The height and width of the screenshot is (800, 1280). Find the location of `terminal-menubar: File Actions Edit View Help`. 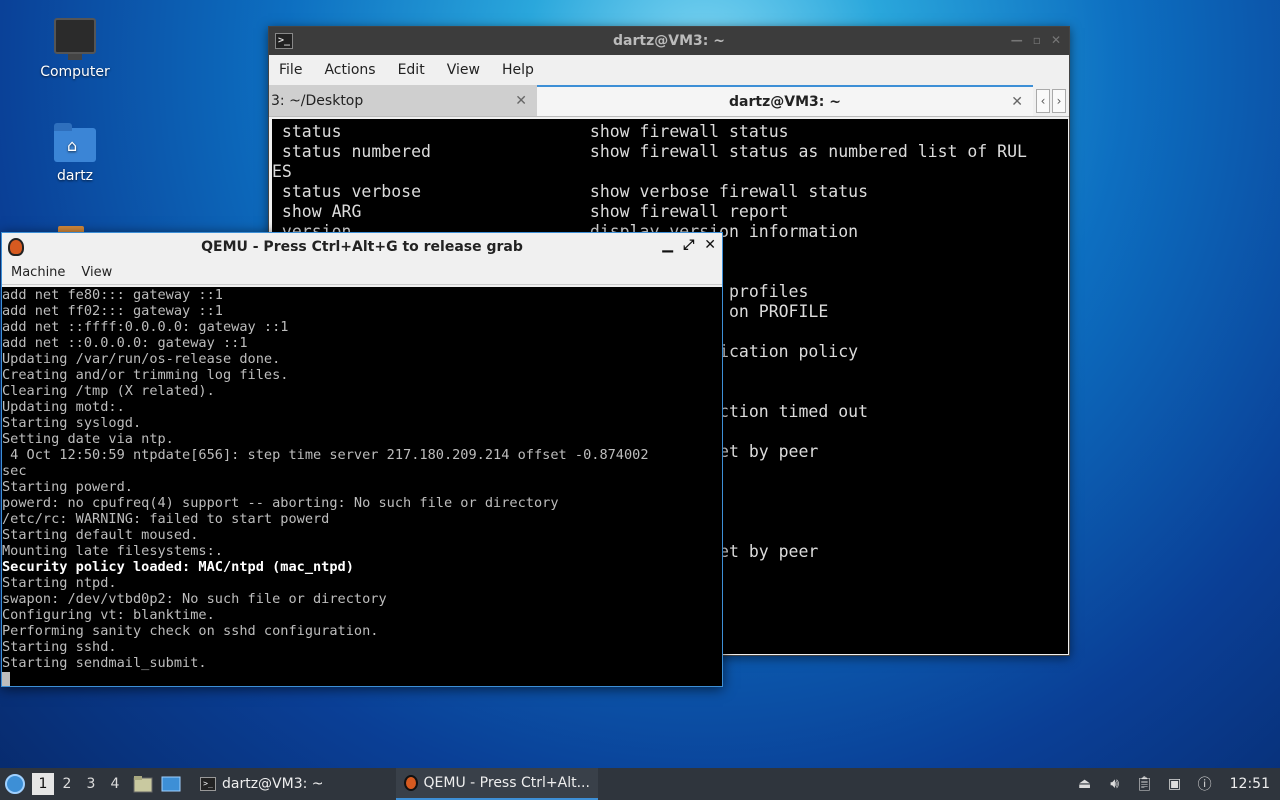

terminal-menubar: File Actions Edit View Help is located at coordinates (669, 70).